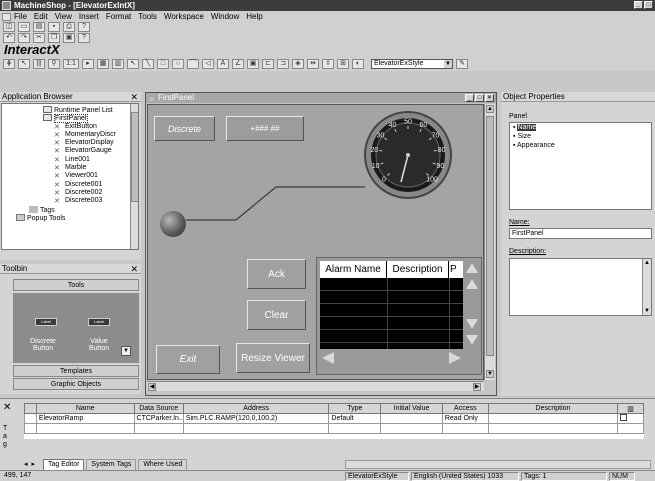  What do you see at coordinates (126, 351) in the screenshot?
I see `chevron-down-icon: ▼` at bounding box center [126, 351].